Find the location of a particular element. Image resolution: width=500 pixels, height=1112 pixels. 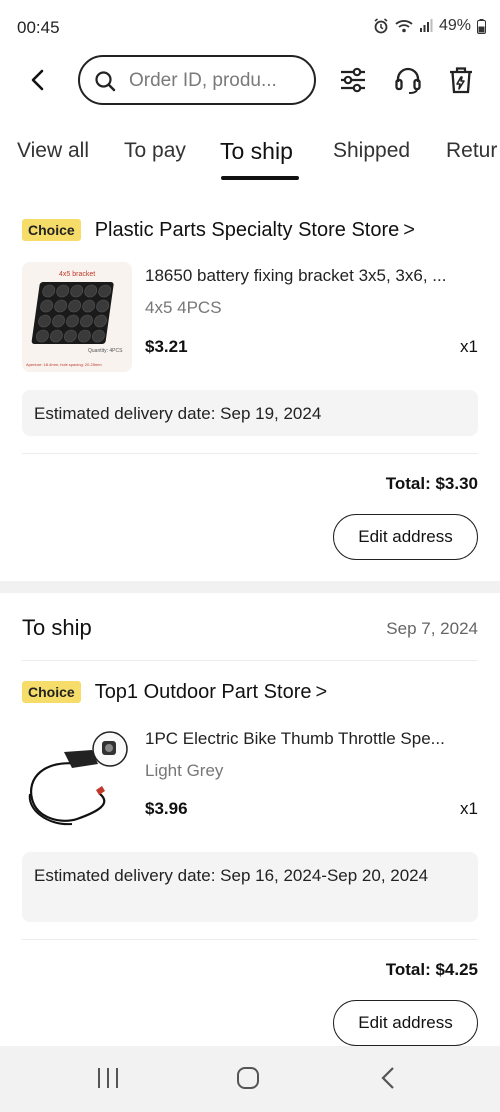

section-divider is located at coordinates (250, 587).